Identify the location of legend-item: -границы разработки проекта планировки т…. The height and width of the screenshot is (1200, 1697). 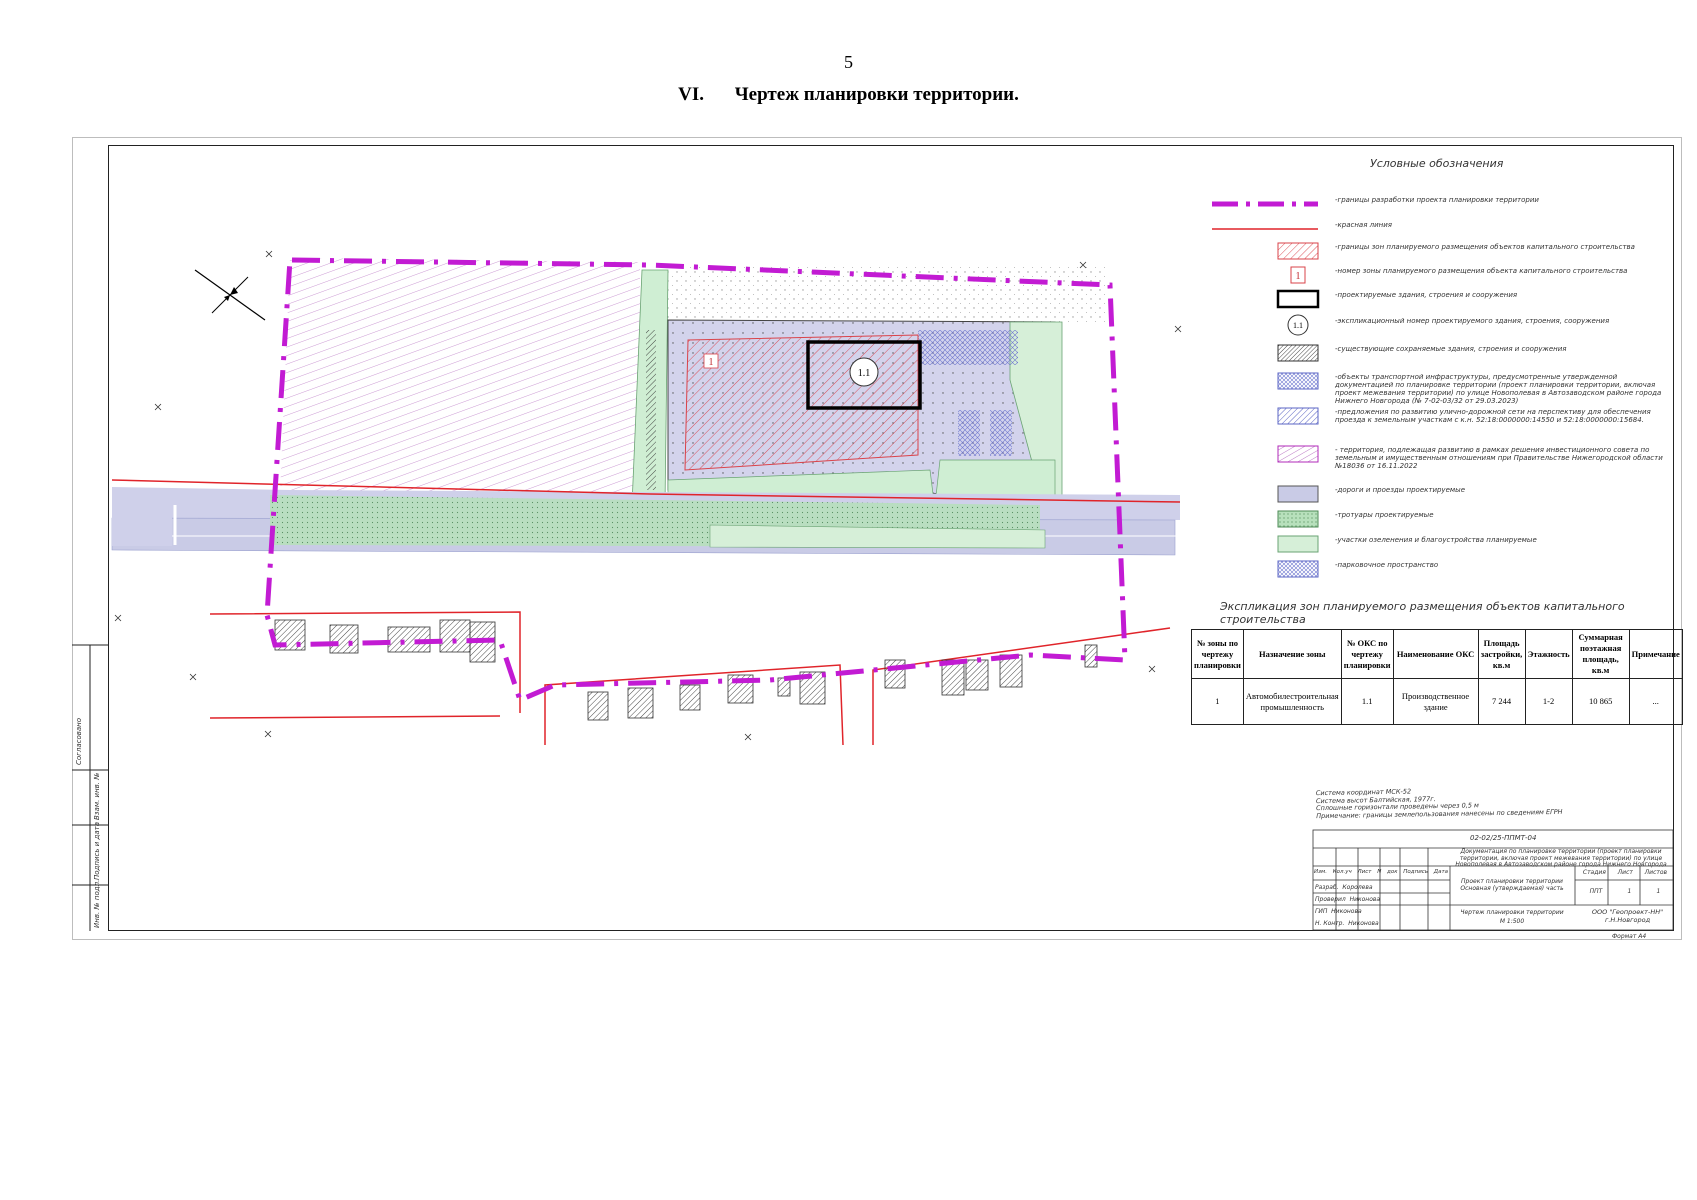
(1440, 206).